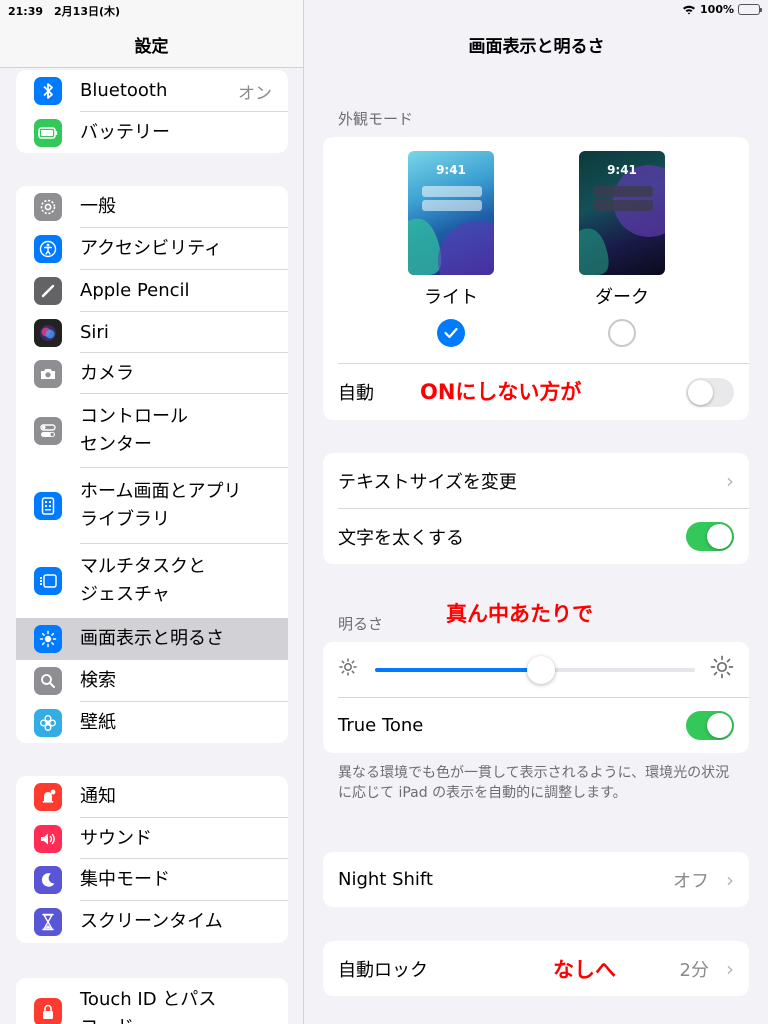 This screenshot has height=1024, width=768. I want to click on status-right: 100%, so click(722, 9).